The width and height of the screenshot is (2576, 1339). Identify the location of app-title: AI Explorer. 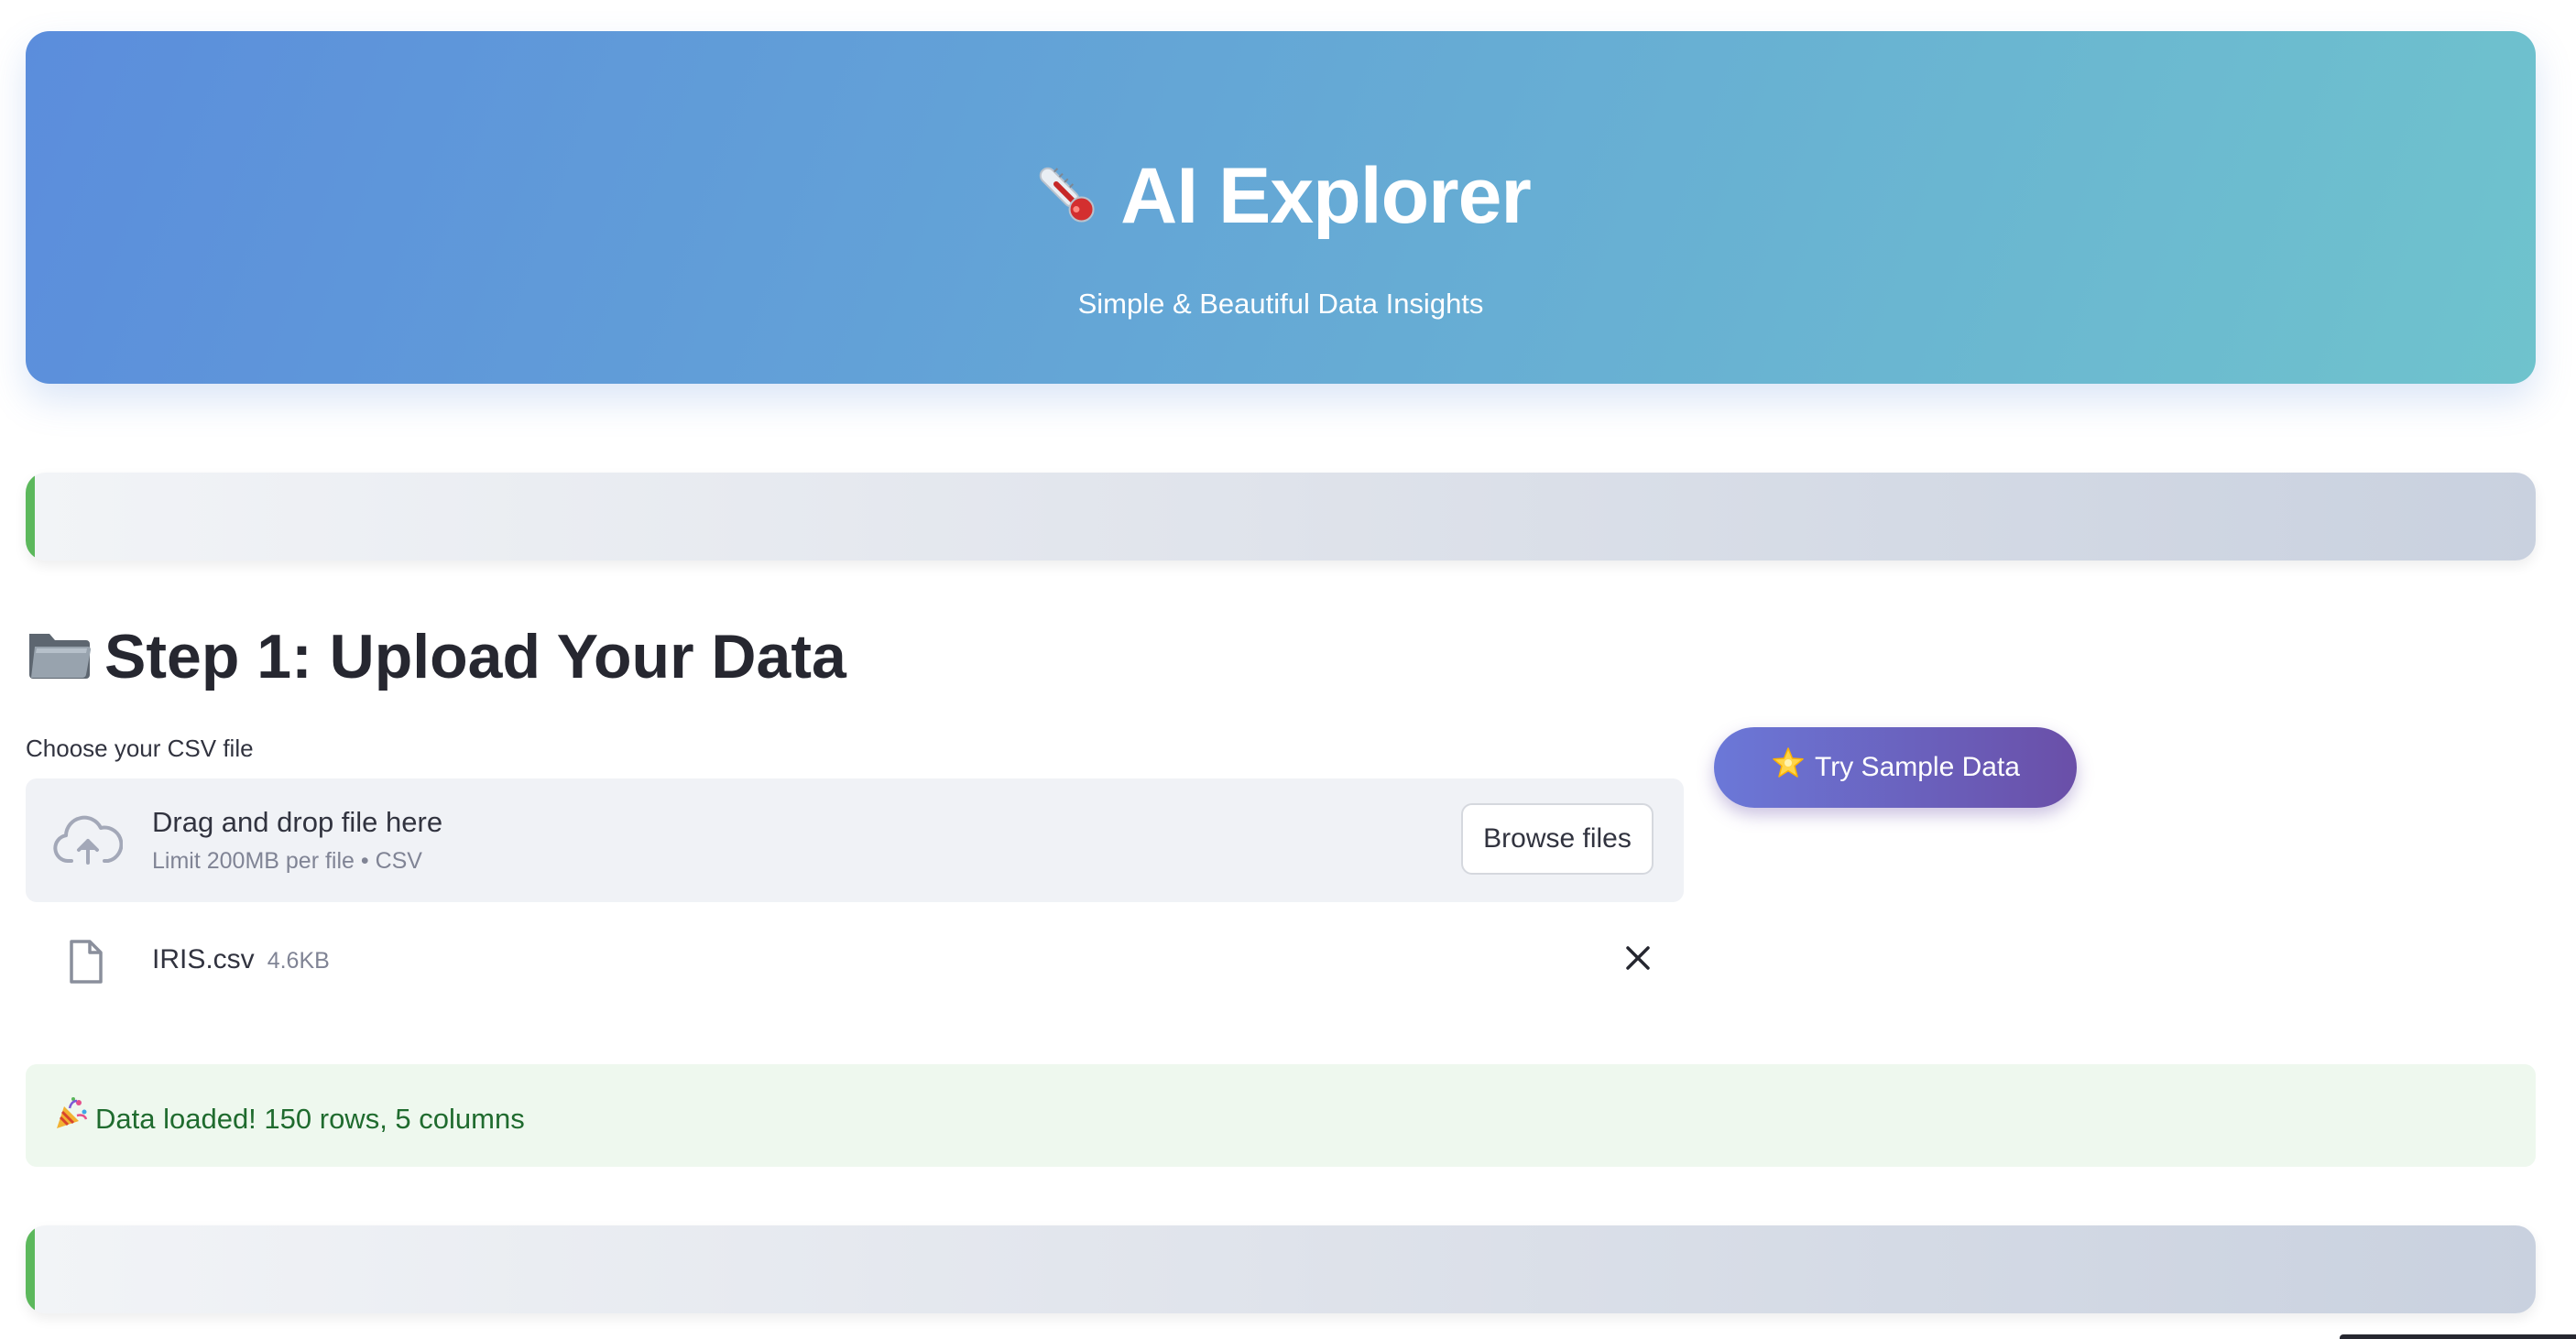
(1326, 196).